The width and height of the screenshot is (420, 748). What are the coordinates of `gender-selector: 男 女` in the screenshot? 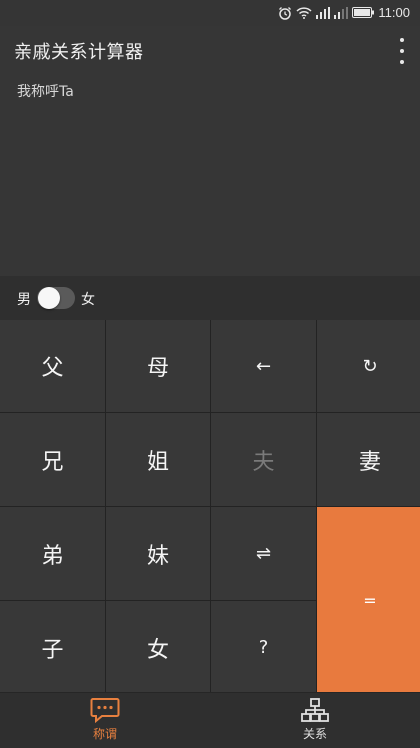 It's located at (210, 298).